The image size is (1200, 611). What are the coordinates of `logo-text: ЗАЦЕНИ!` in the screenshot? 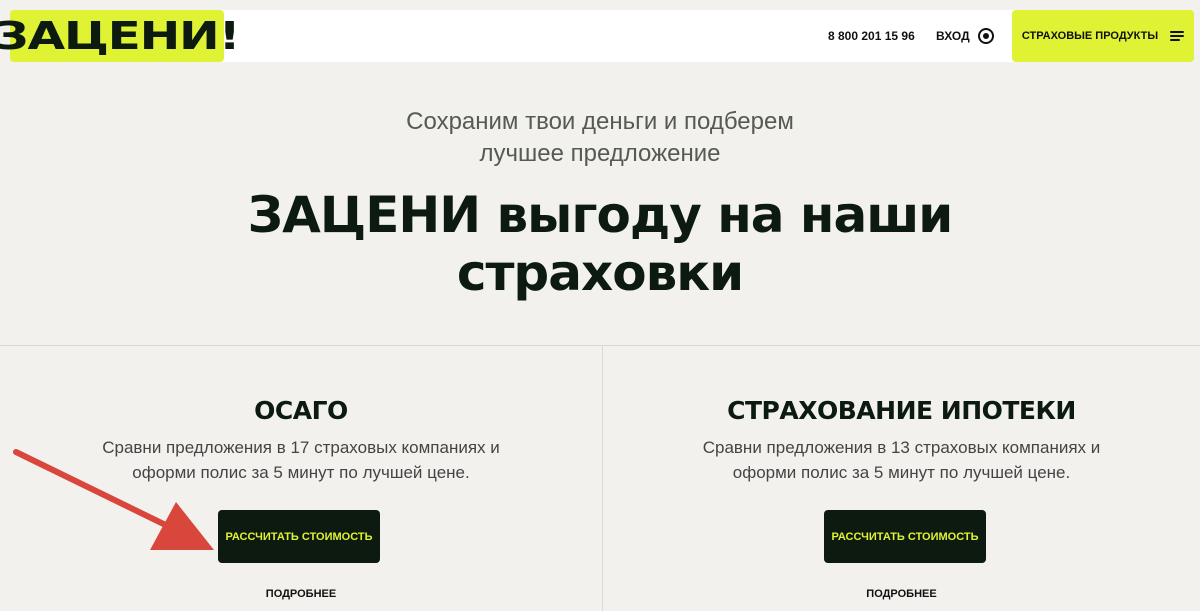 It's located at (120, 36).